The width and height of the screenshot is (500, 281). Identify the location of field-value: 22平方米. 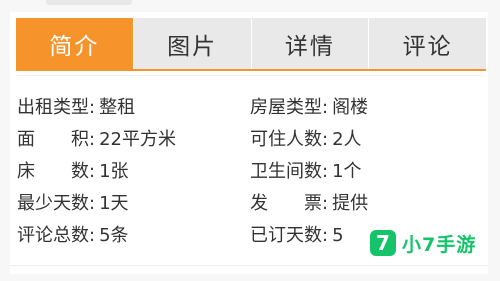
(137, 139).